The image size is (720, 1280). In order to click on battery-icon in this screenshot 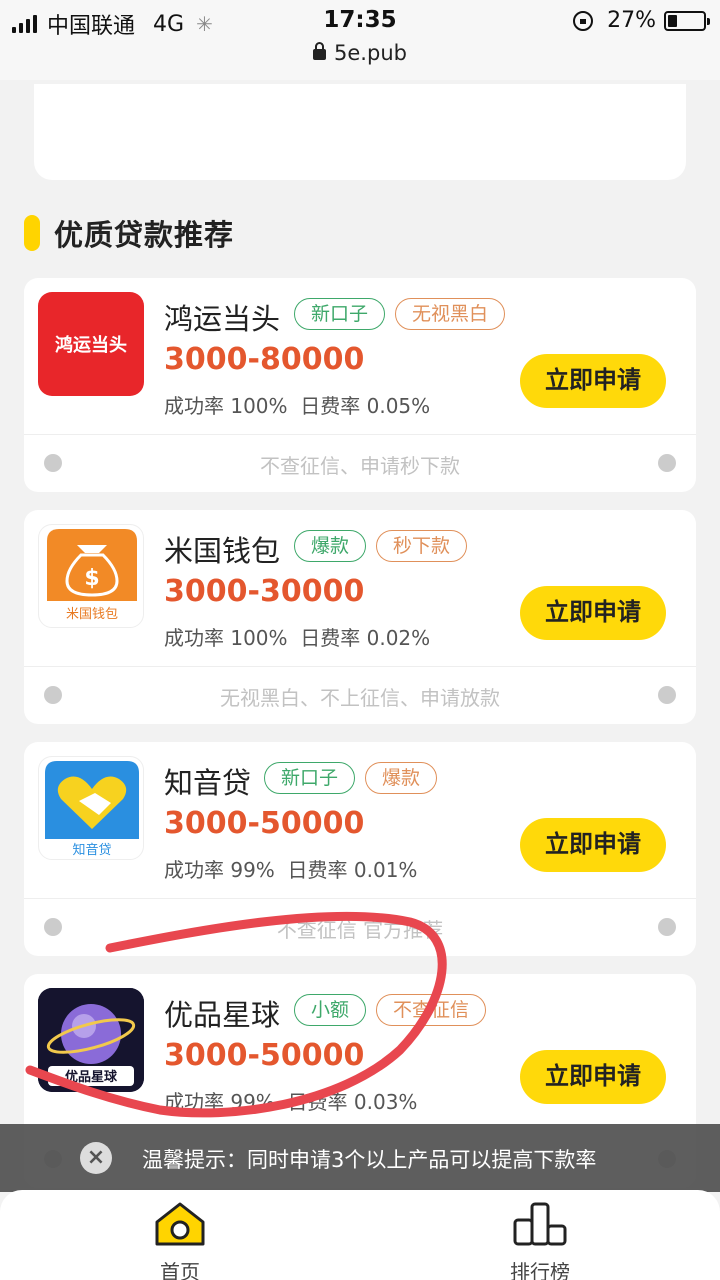, I will do `click(687, 20)`.